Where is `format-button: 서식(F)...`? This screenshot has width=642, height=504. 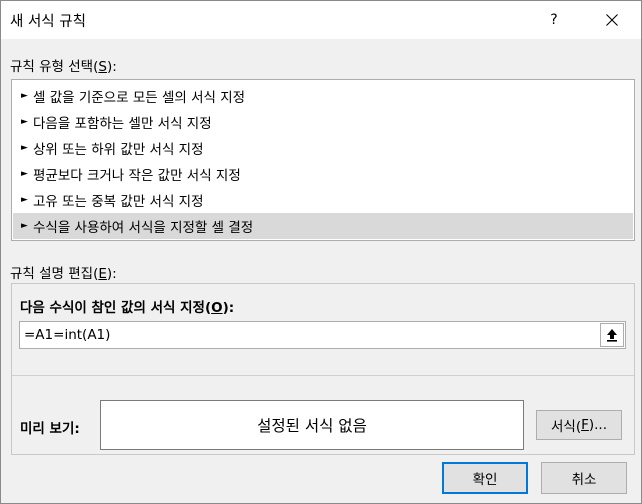 format-button: 서식(F)... is located at coordinates (579, 425).